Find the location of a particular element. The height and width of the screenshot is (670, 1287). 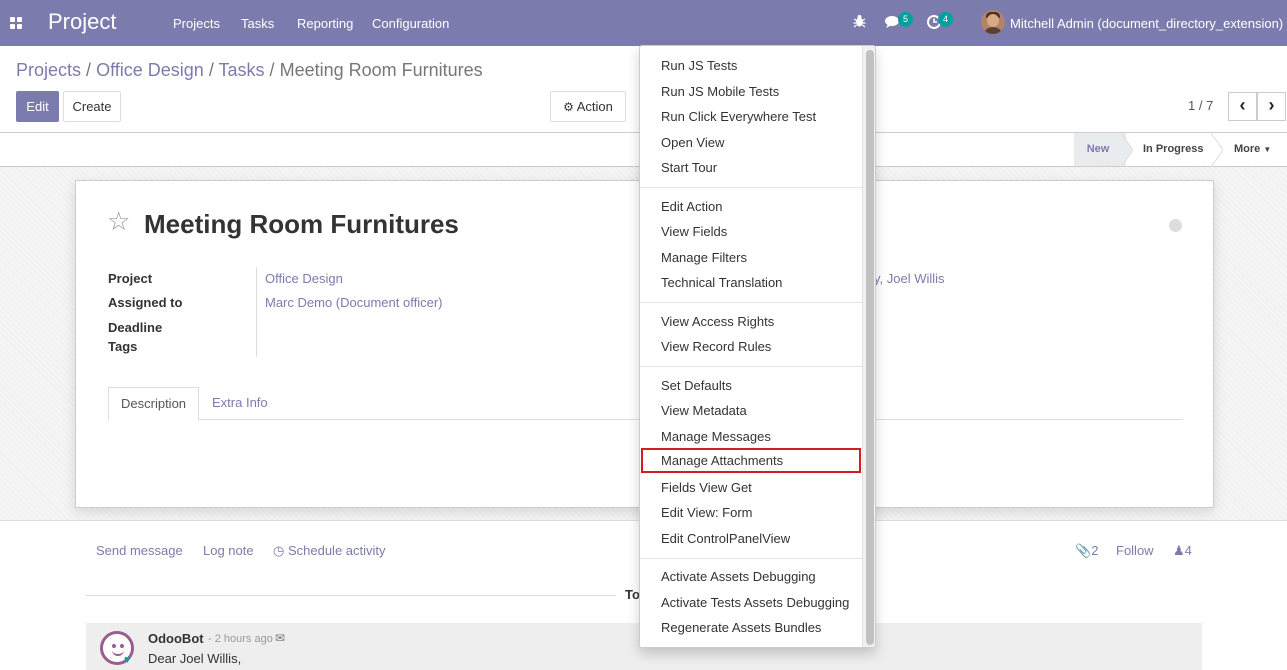

menu-configuration: Configuration is located at coordinates (410, 23).